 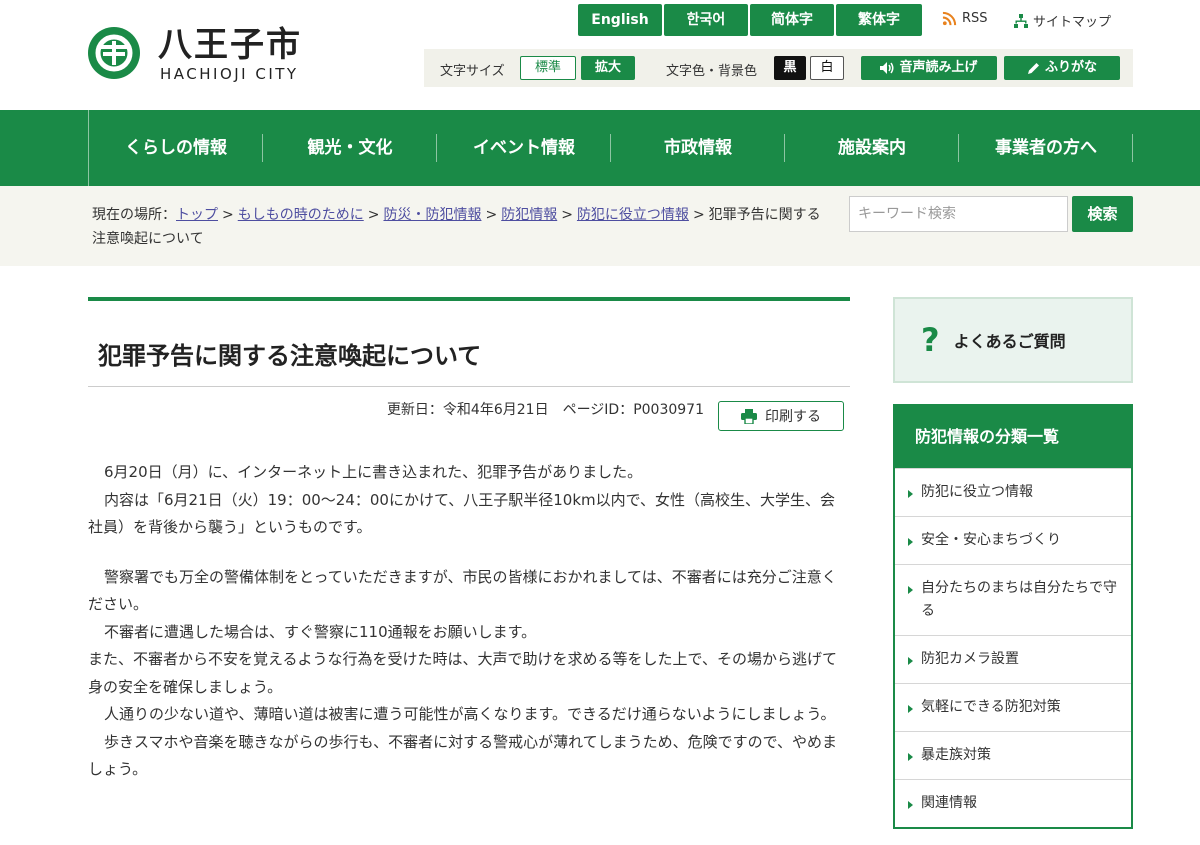 I want to click on print-label: 印刷する, so click(x=793, y=417).